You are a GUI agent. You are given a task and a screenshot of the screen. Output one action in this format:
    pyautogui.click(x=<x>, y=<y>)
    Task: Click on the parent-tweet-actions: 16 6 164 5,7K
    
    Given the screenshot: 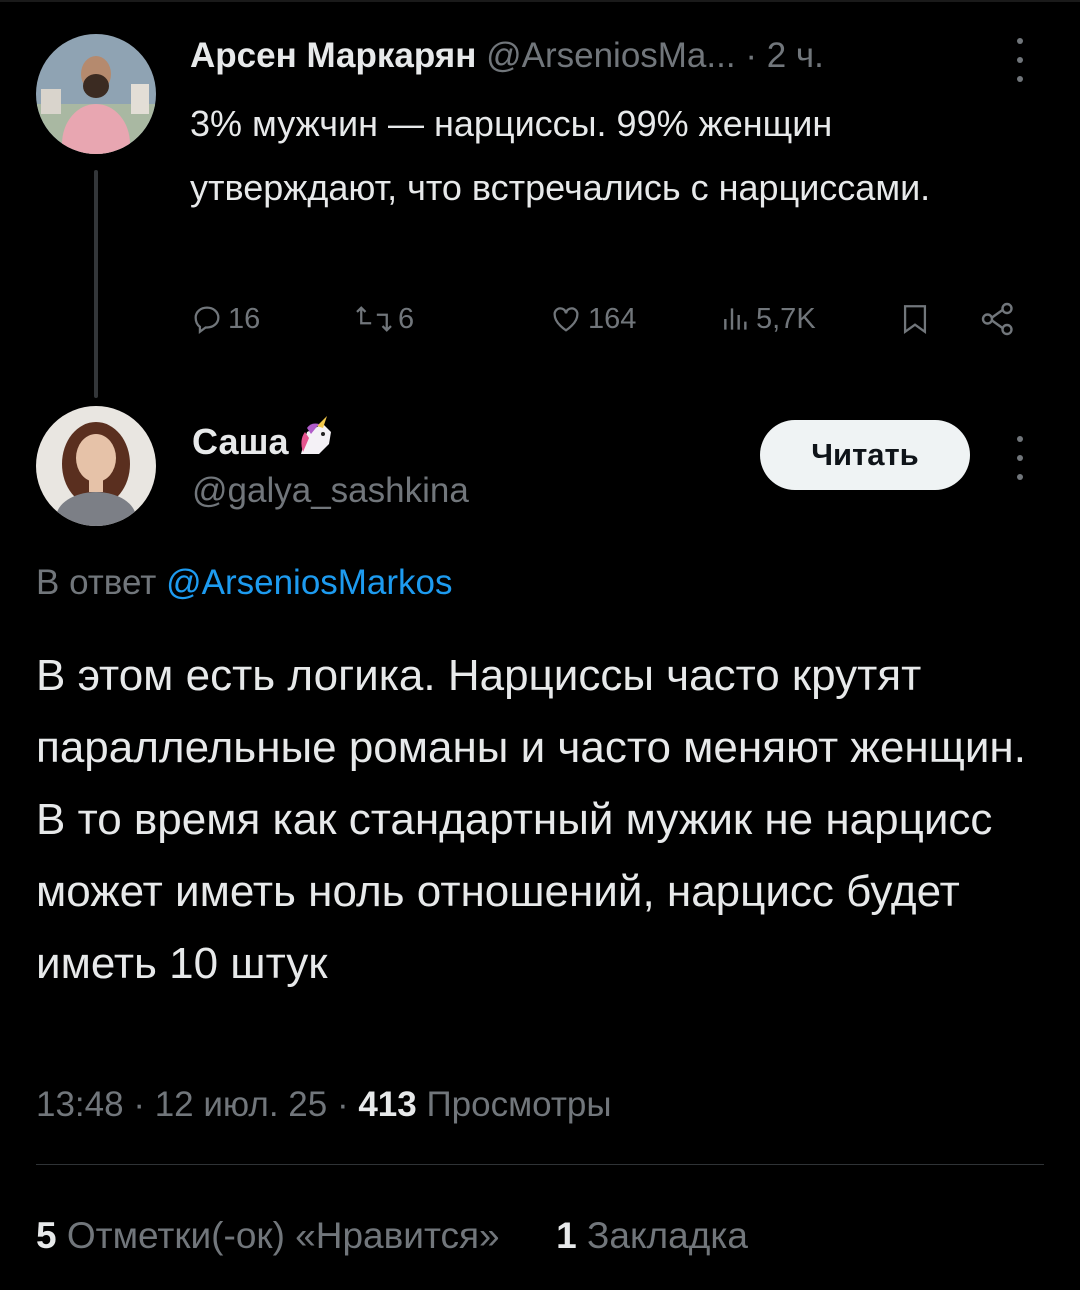 What is the action you would take?
    pyautogui.click(x=610, y=319)
    